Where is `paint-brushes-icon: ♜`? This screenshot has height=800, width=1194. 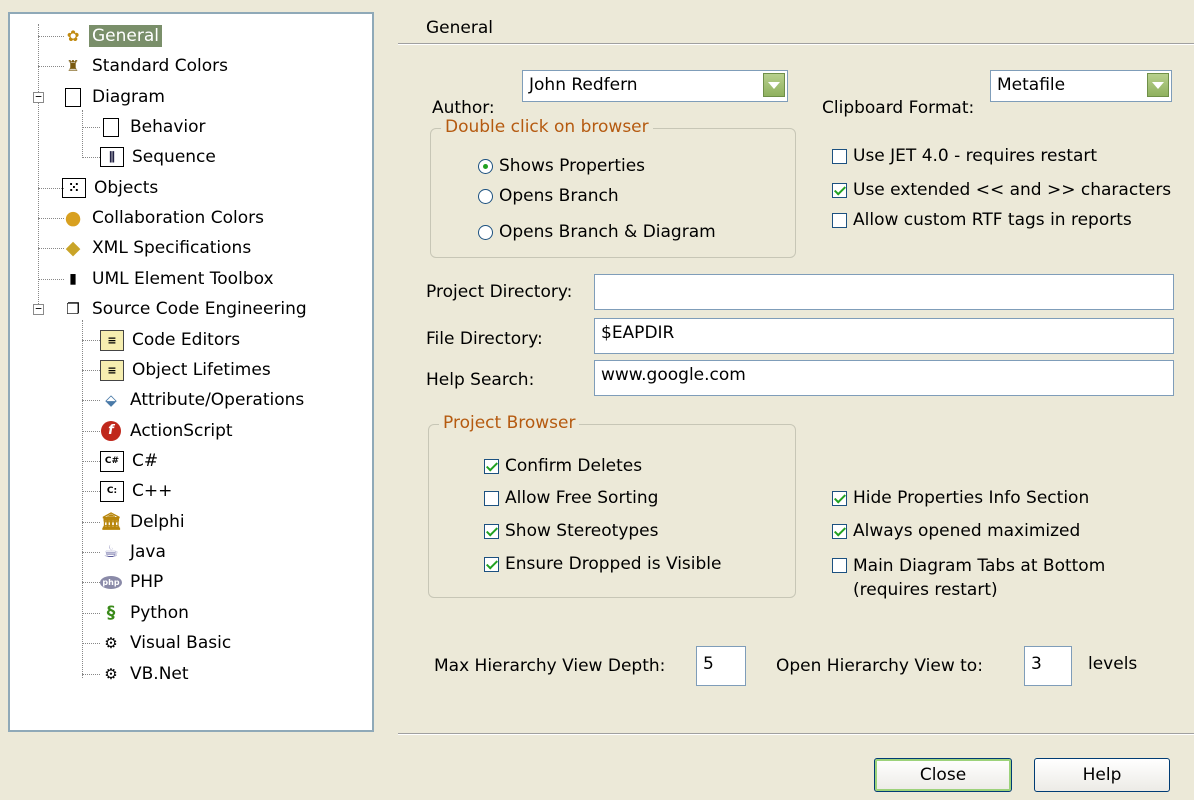 paint-brushes-icon: ♜ is located at coordinates (73, 66).